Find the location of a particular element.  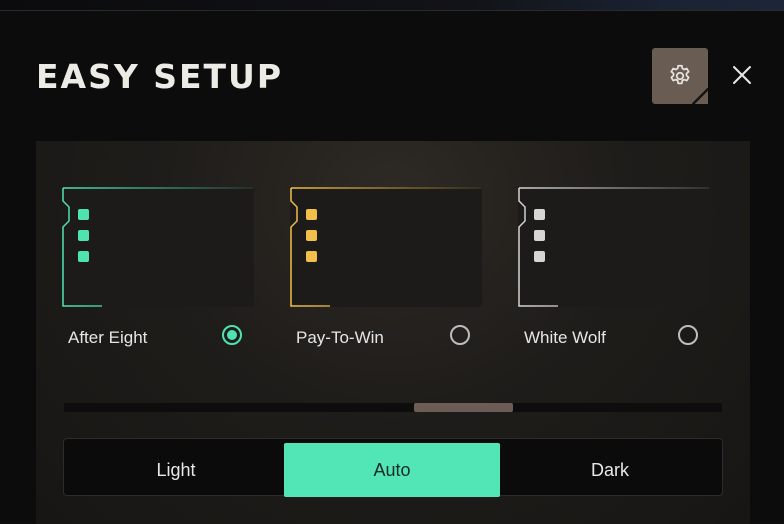

theme-option-white-wolf: White Wolf is located at coordinates (614, 267).